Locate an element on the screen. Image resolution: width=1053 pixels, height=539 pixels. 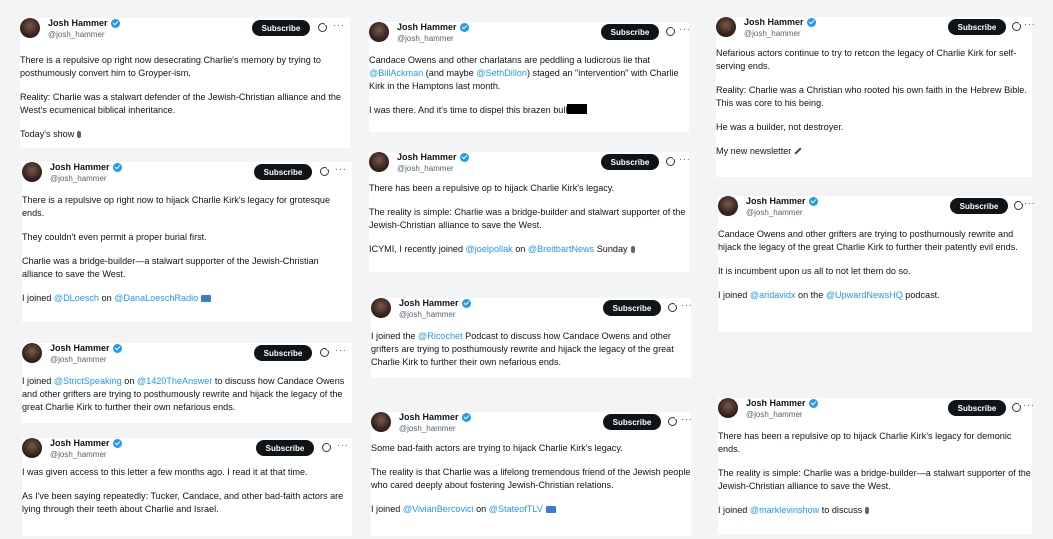
mention-link: @aridavidx is located at coordinates (773, 295).